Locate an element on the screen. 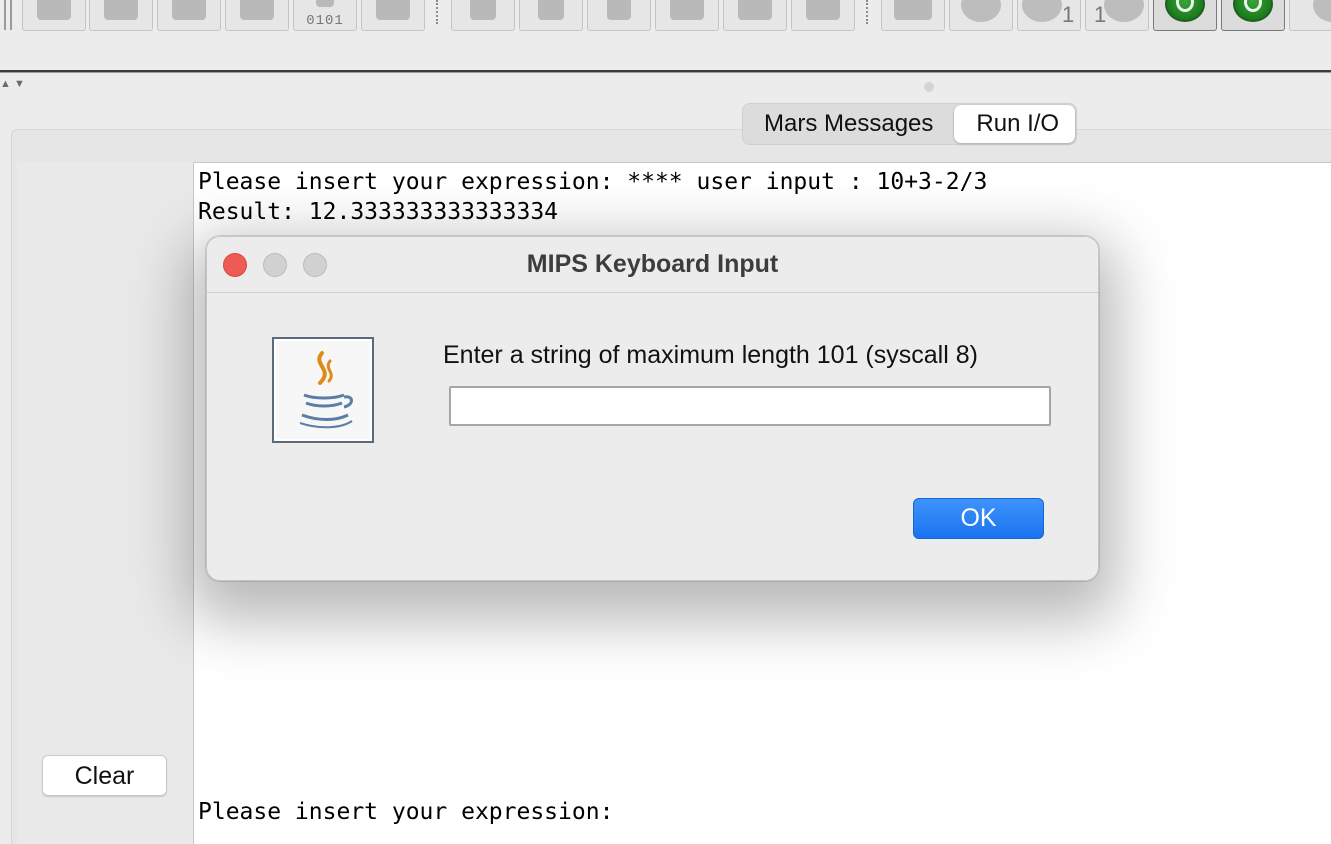 The width and height of the screenshot is (1331, 844). save-icon is located at coordinates (189, 10).